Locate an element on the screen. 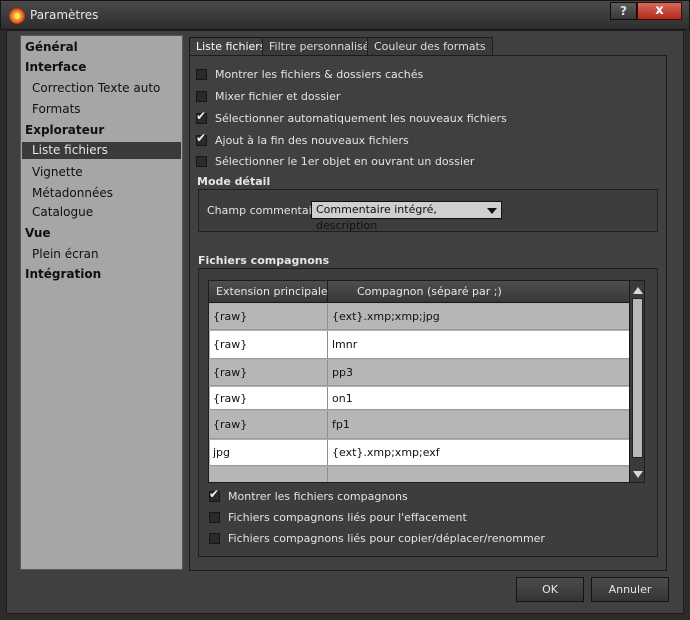 This screenshot has height=620, width=690. help-button: ? is located at coordinates (623, 11).